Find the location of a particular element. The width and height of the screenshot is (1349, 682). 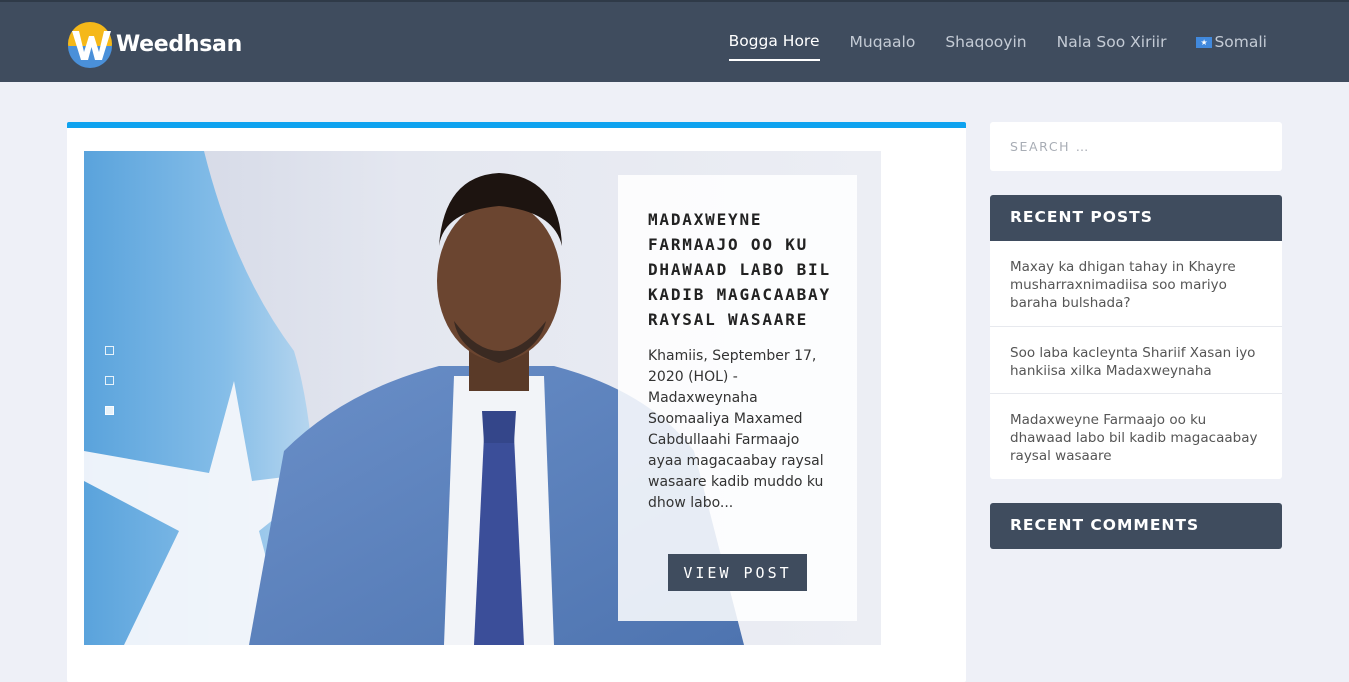

site-name: Weedhsan is located at coordinates (179, 44).